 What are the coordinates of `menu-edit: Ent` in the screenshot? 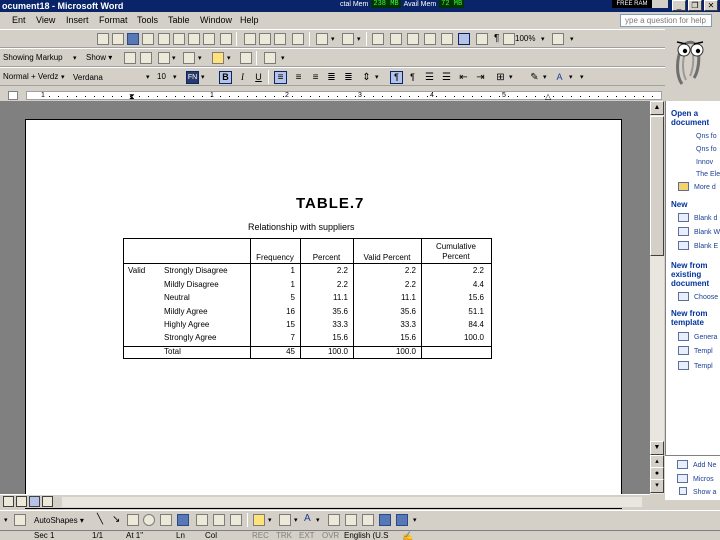 It's located at (19, 20).